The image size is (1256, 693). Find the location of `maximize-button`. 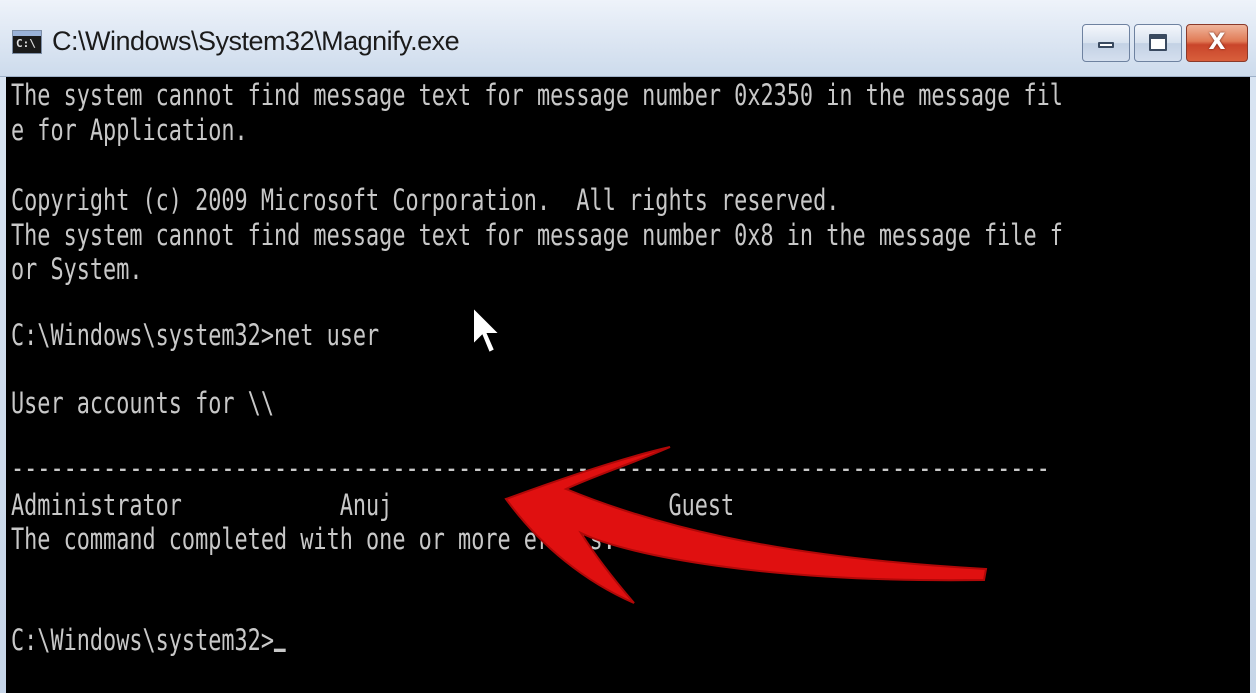

maximize-button is located at coordinates (1158, 43).